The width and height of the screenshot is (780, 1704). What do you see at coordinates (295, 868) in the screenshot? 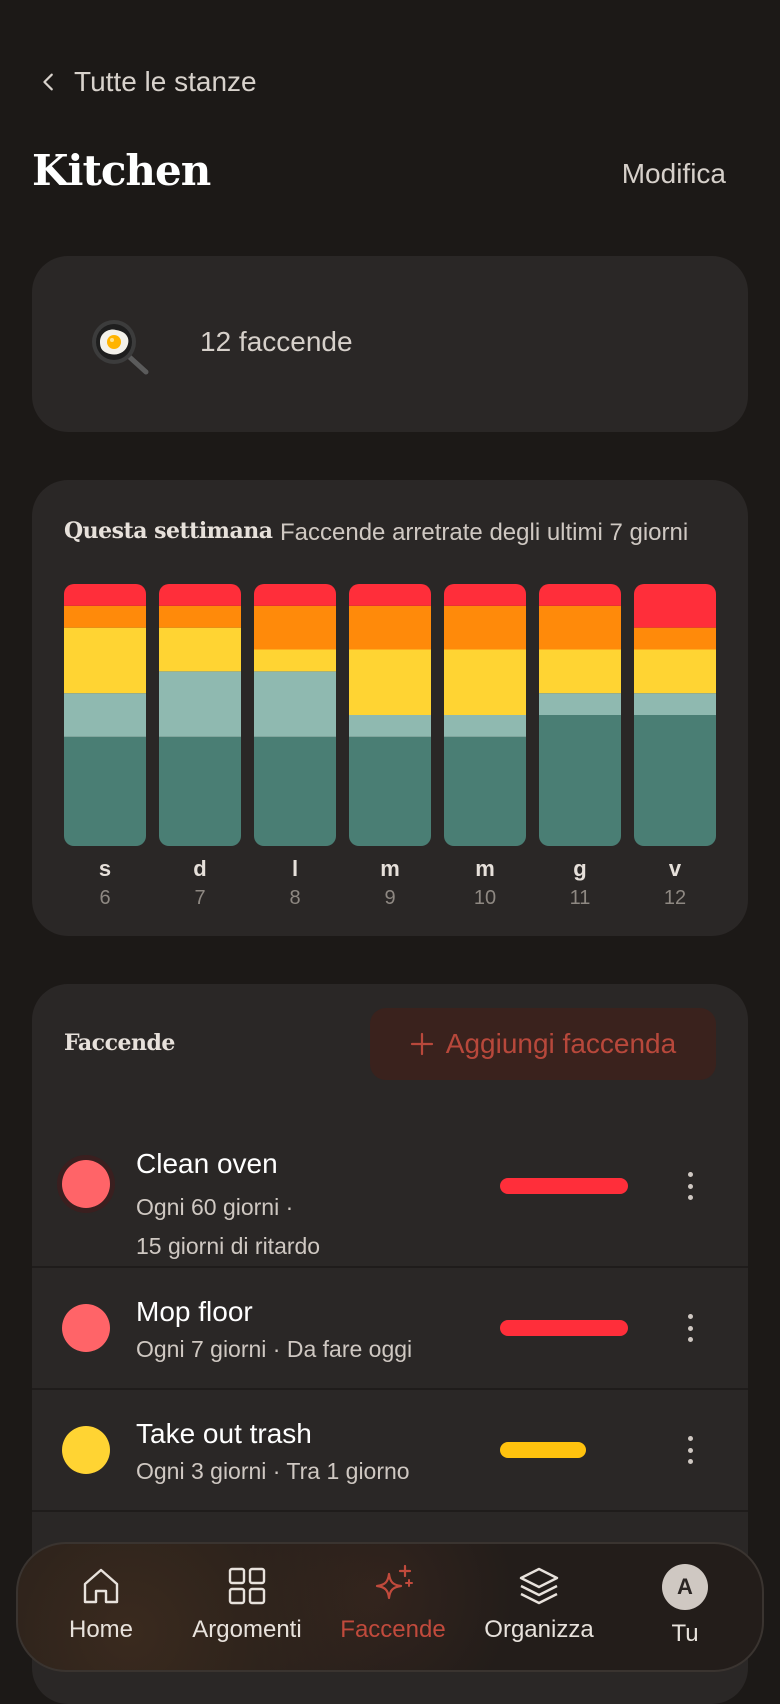
I see `day-label: l` at bounding box center [295, 868].